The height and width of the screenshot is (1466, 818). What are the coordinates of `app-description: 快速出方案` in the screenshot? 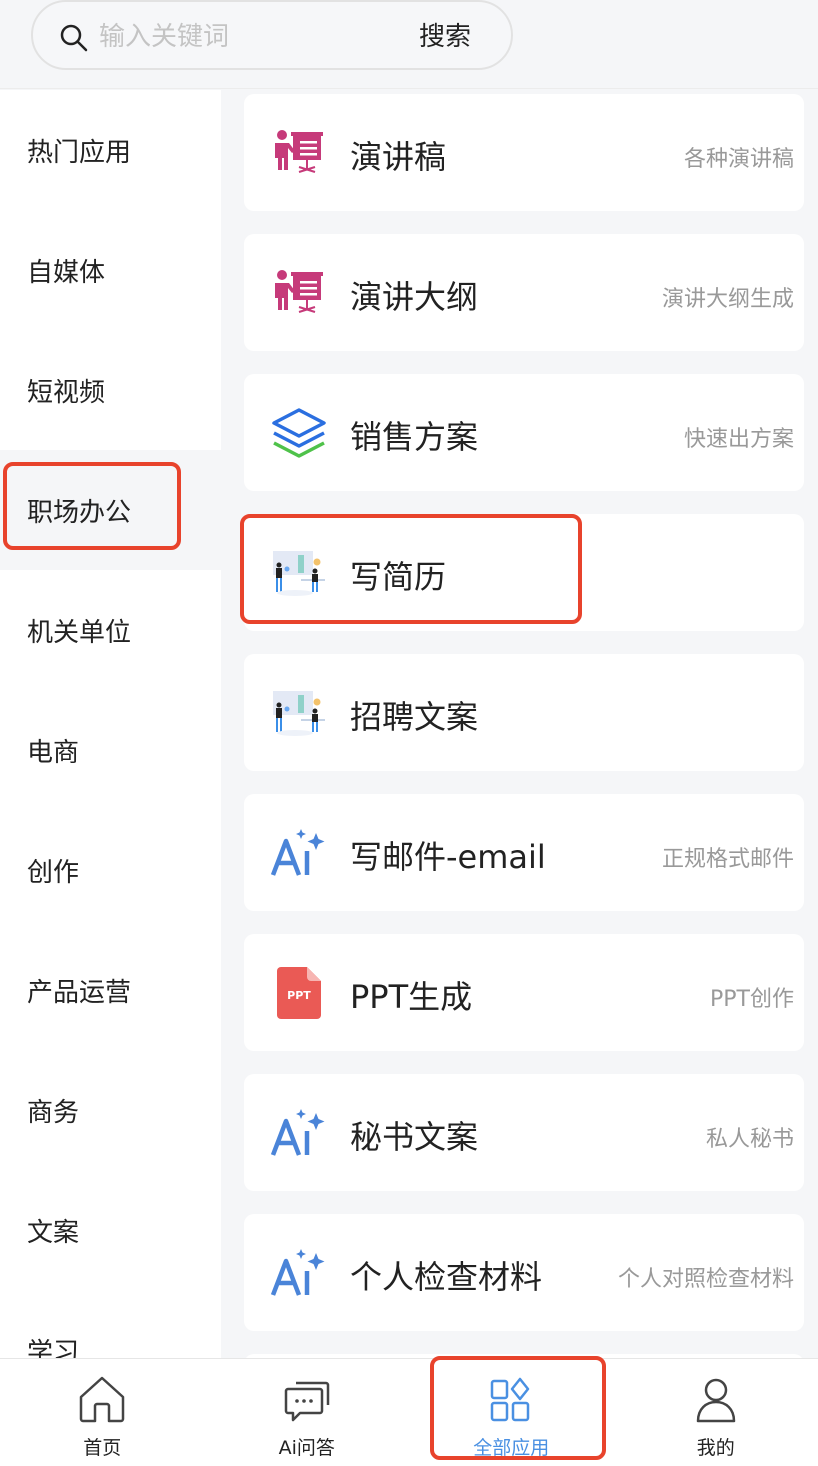 It's located at (738, 439).